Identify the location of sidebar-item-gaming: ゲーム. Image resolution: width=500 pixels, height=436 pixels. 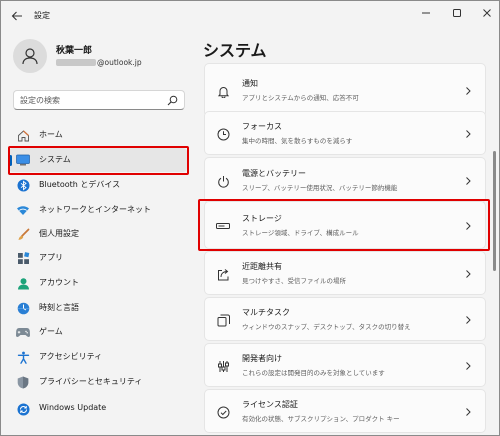
(98, 332).